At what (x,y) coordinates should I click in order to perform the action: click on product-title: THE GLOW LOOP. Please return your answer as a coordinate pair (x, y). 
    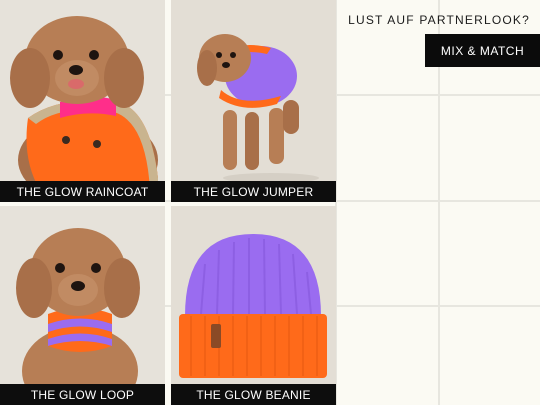
    Looking at the image, I should click on (82, 394).